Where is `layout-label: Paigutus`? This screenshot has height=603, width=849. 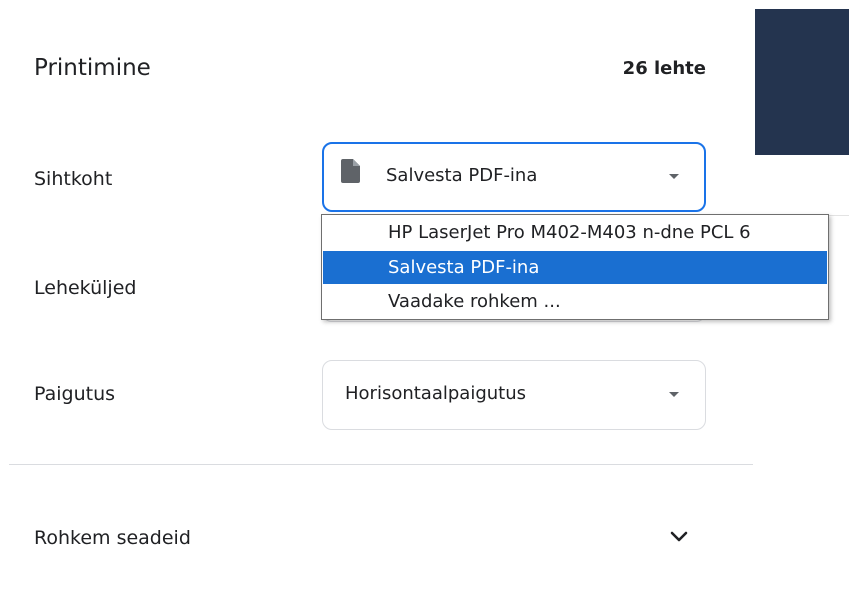 layout-label: Paigutus is located at coordinates (75, 394).